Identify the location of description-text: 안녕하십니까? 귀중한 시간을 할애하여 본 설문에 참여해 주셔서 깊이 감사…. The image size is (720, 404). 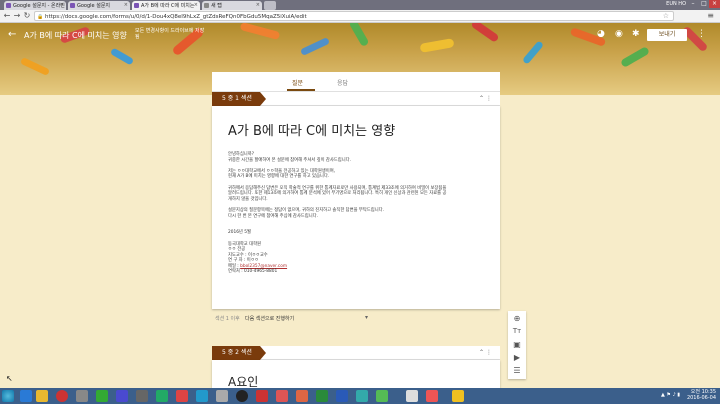
(337, 210).